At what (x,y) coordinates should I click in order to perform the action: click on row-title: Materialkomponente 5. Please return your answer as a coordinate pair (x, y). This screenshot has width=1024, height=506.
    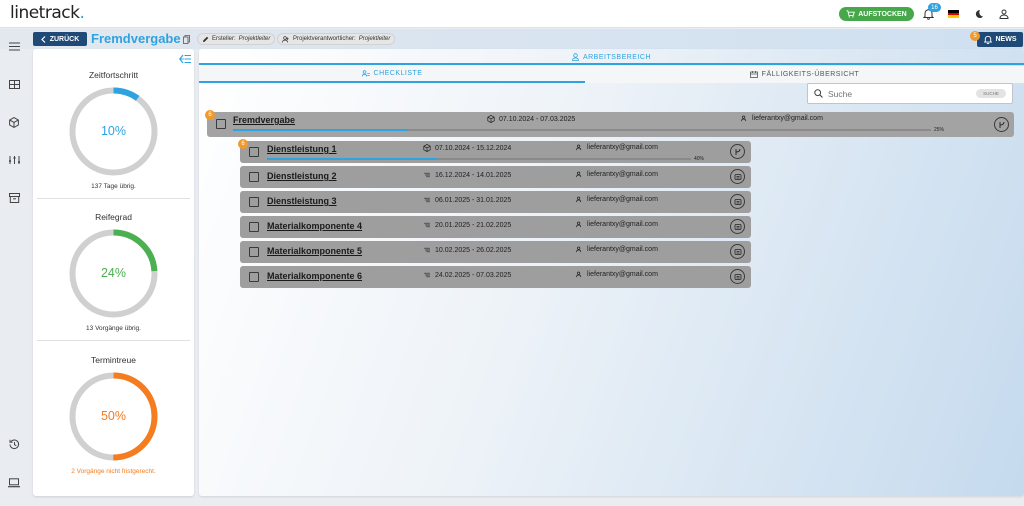
    Looking at the image, I should click on (314, 251).